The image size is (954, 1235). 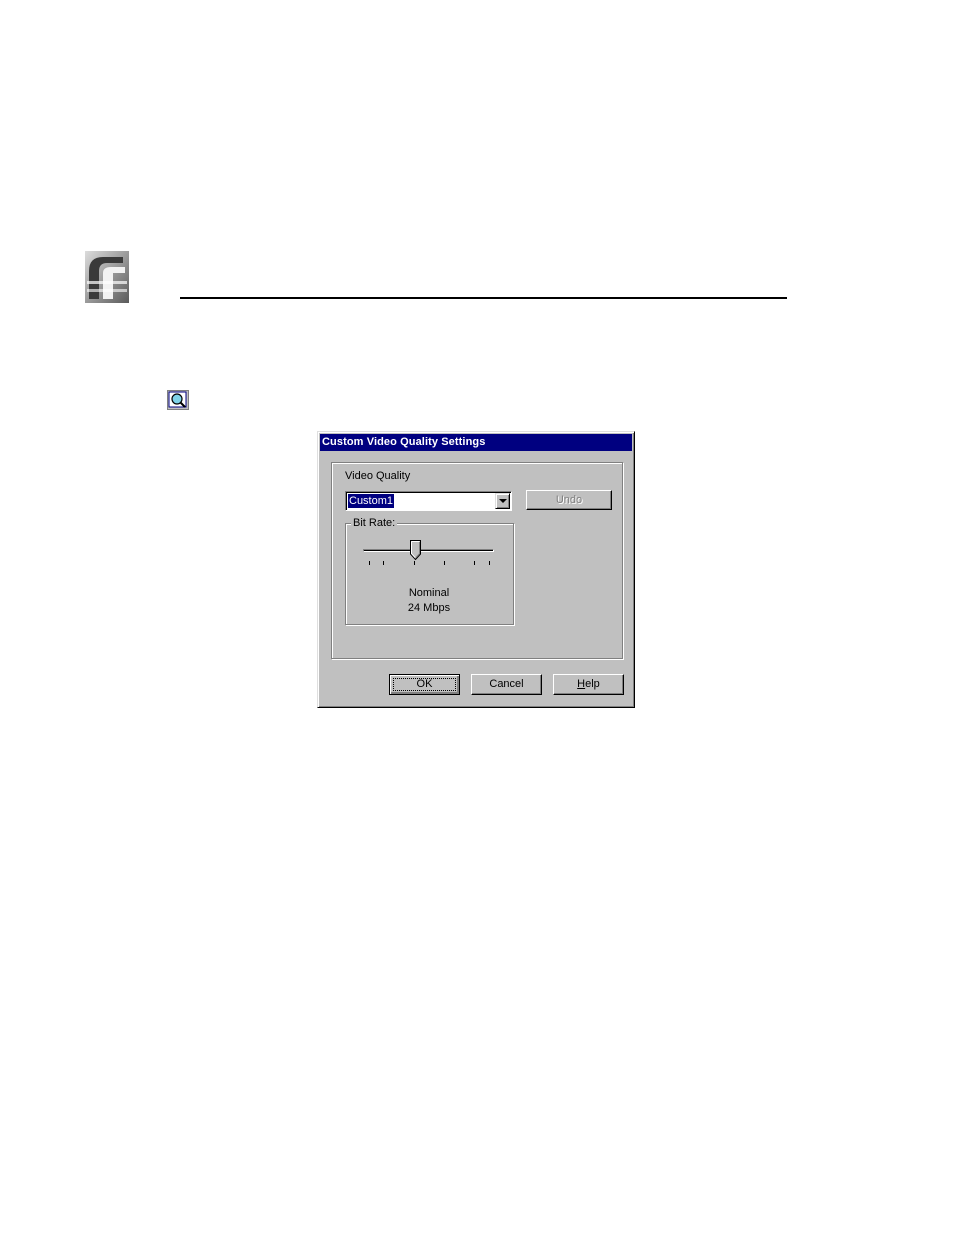 I want to click on bit-rate-label: Bit Rate:, so click(x=374, y=523).